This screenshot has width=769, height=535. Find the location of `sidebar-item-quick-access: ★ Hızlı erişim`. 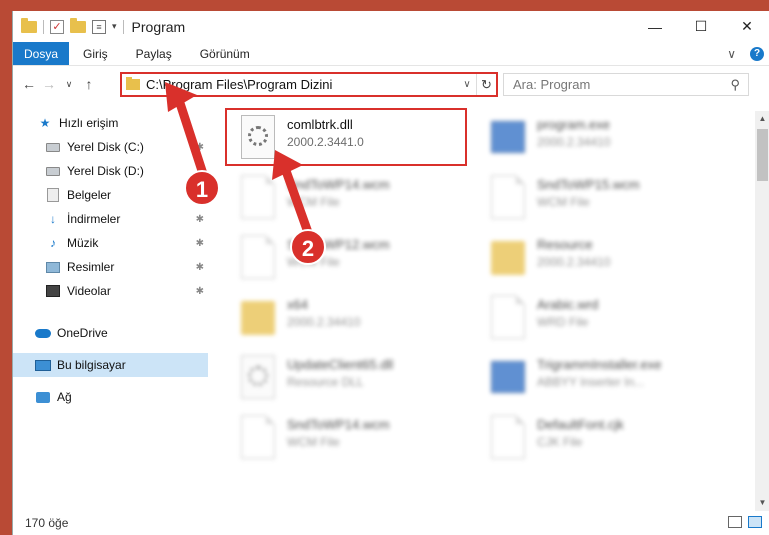

sidebar-item-quick-access: ★ Hızlı erişim is located at coordinates (110, 123).